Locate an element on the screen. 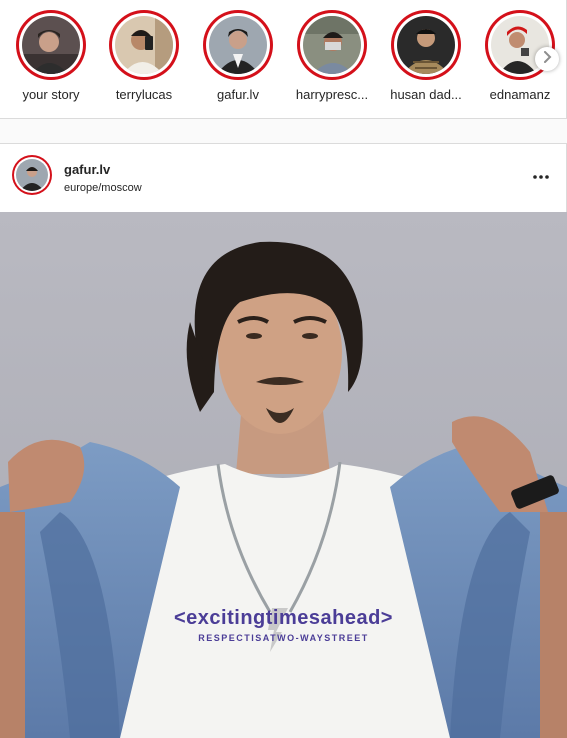 Image resolution: width=567 pixels, height=738 pixels. stories-next-button is located at coordinates (547, 59).